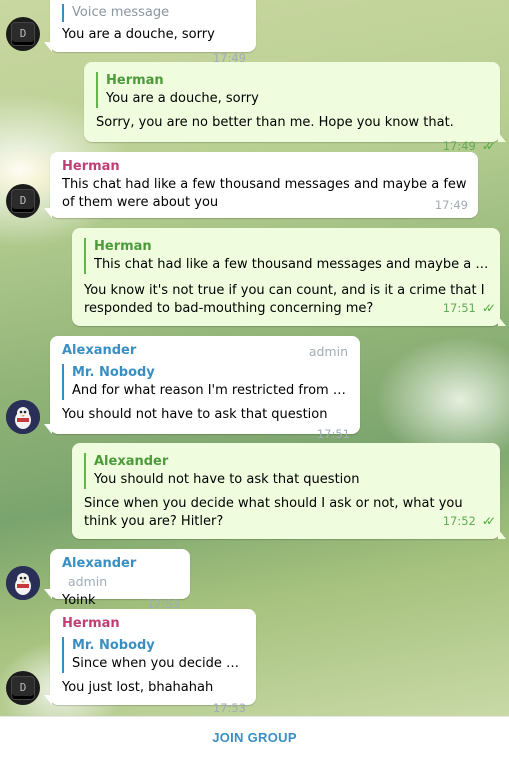 The image size is (509, 757). I want to click on reply-text: You should not have to ask that question, so click(227, 479).